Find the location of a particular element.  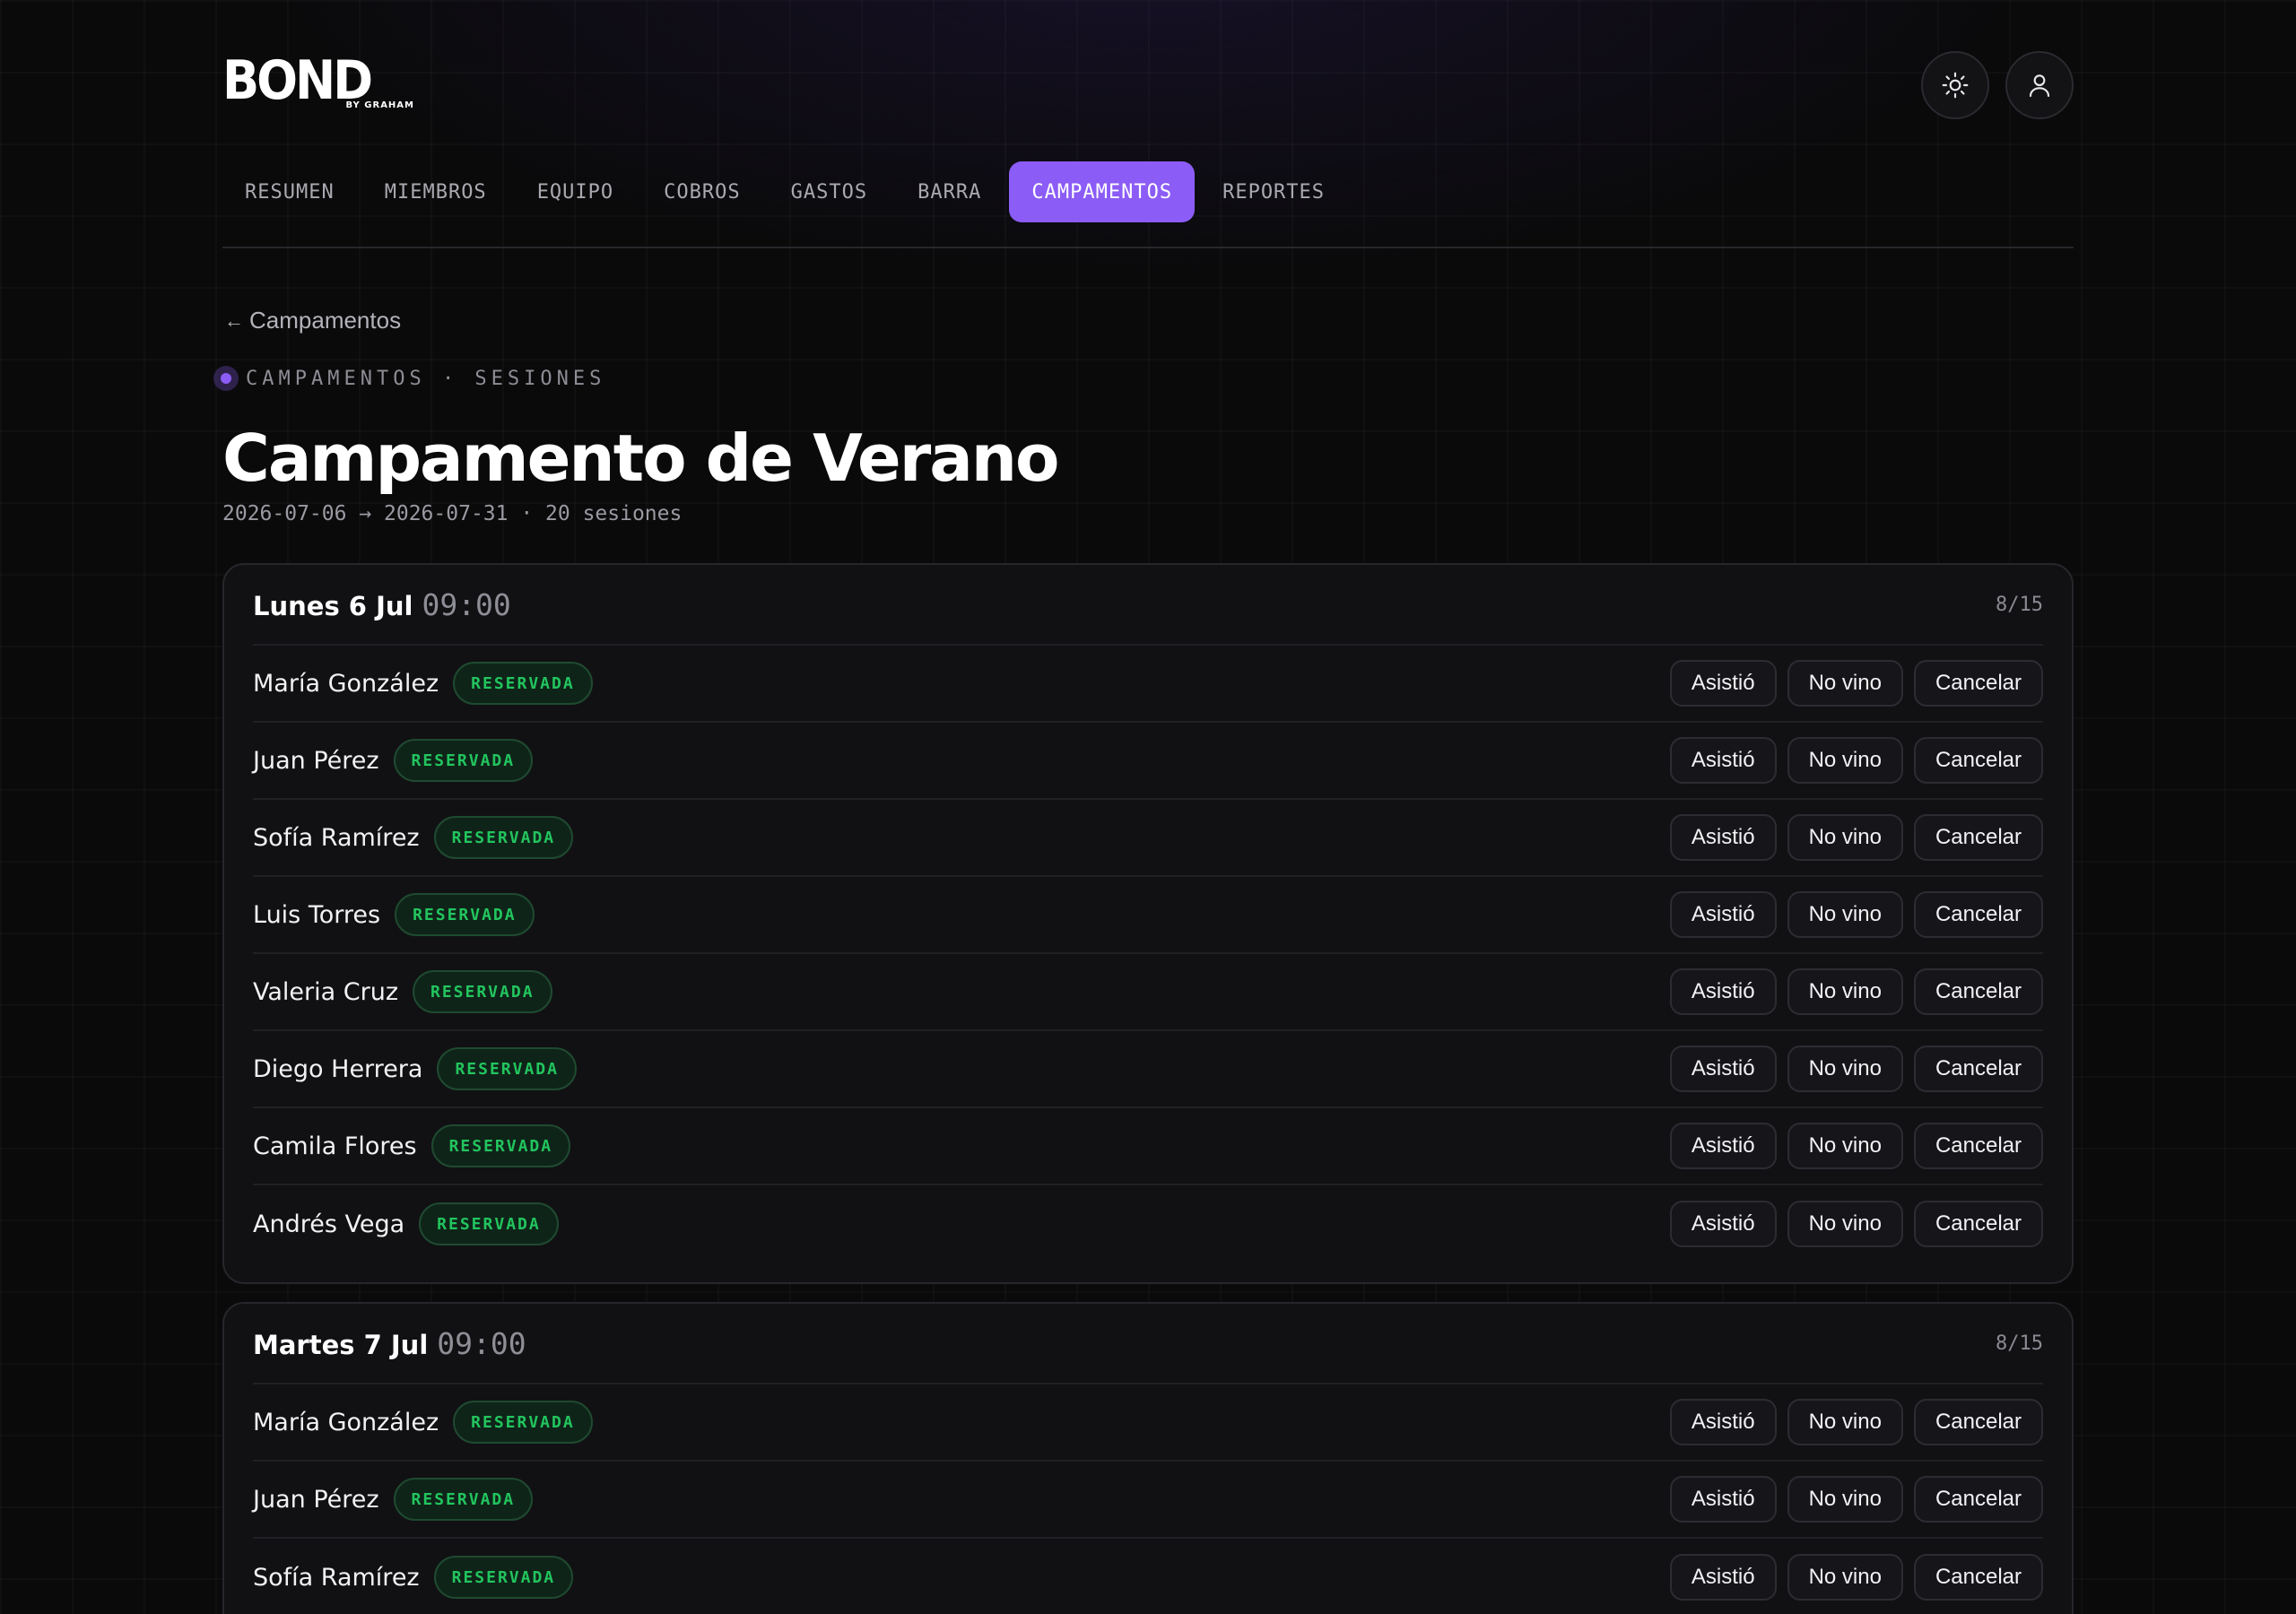

theme-toggle-button is located at coordinates (1955, 85).